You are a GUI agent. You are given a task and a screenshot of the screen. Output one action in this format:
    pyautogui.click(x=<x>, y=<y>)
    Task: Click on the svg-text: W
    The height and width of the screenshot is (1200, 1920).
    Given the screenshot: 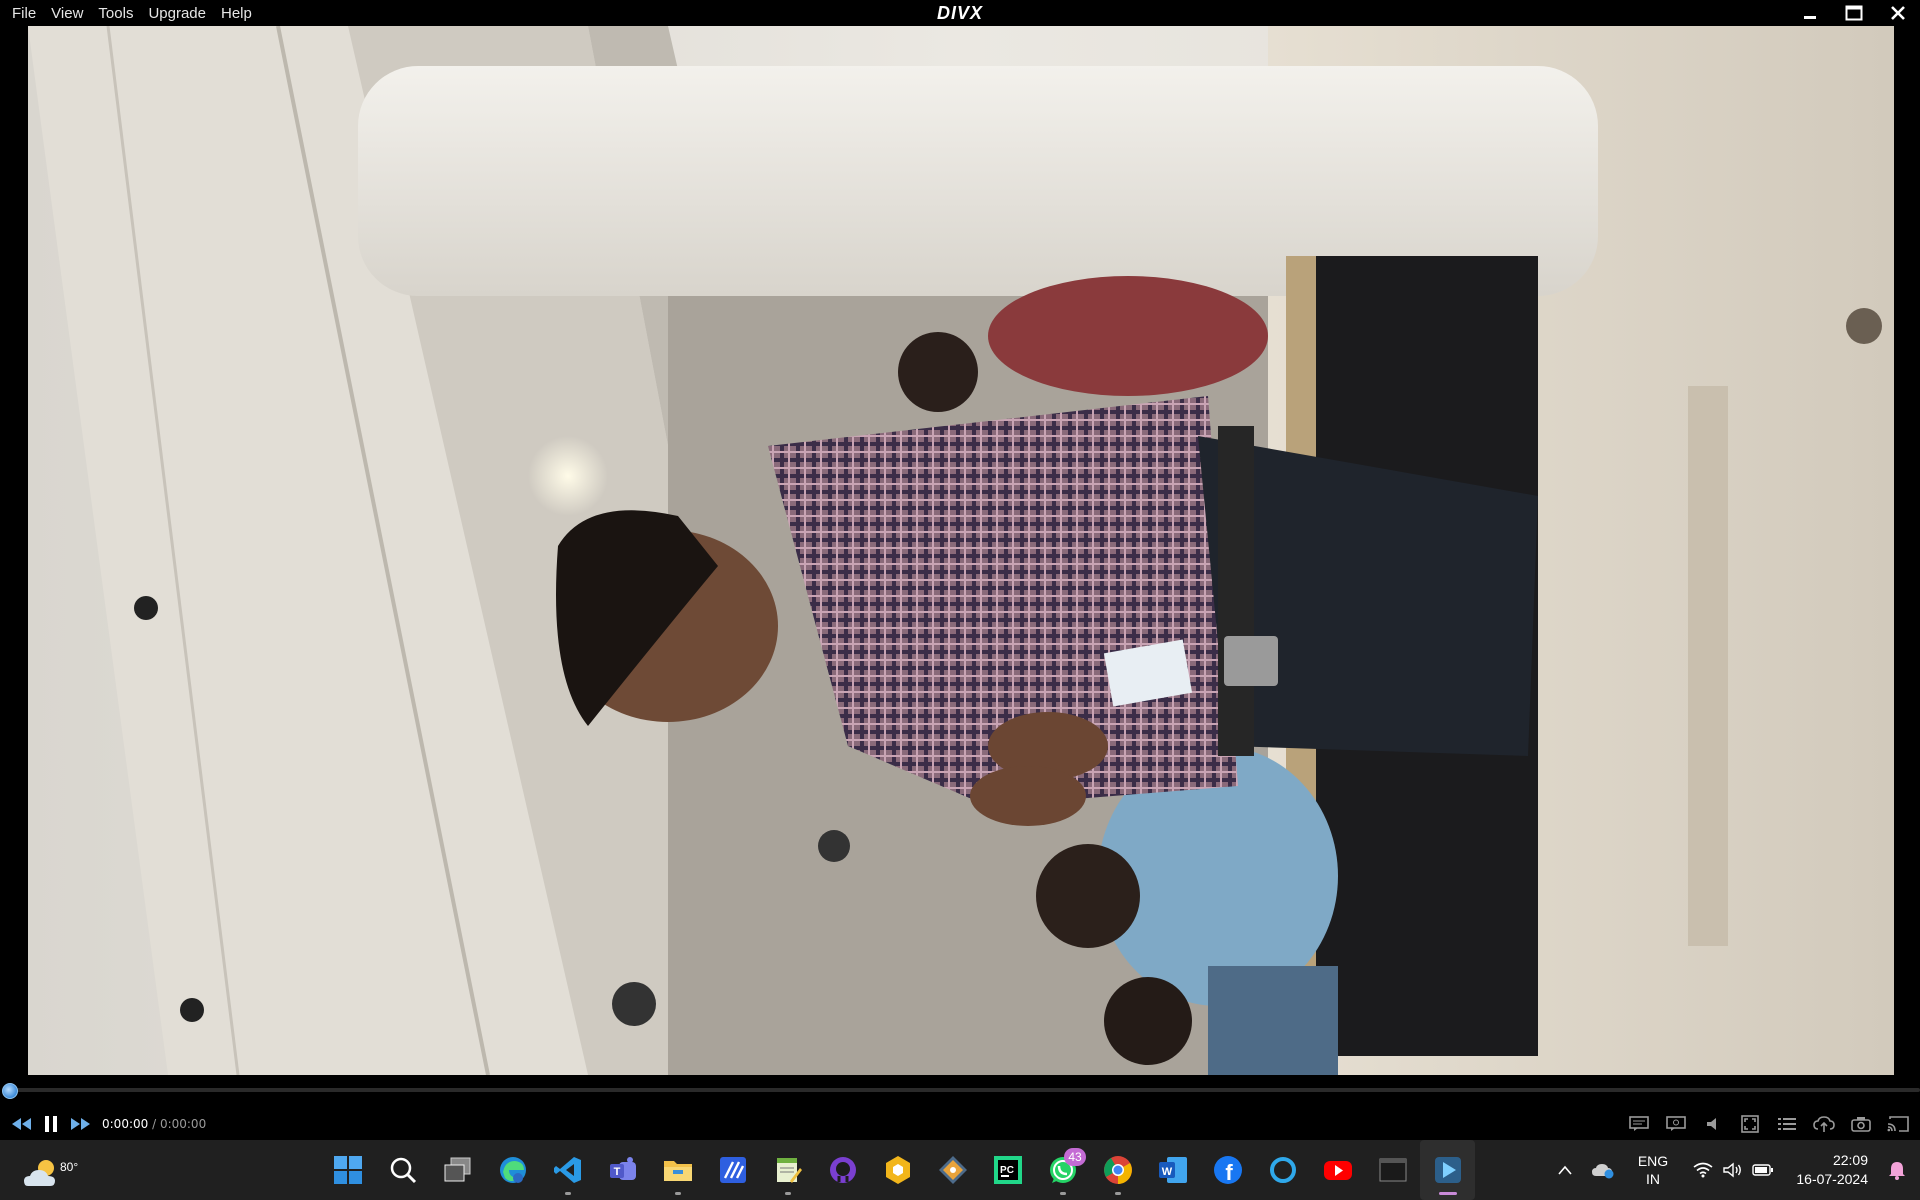 What is the action you would take?
    pyautogui.click(x=1166, y=1172)
    